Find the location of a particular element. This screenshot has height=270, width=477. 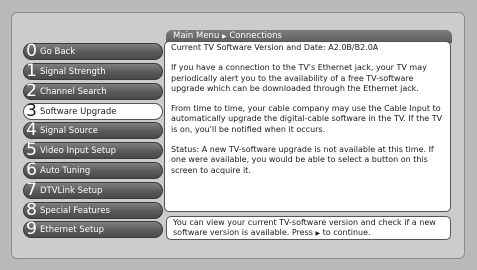

menu-item-number: 0 is located at coordinates (31, 51).